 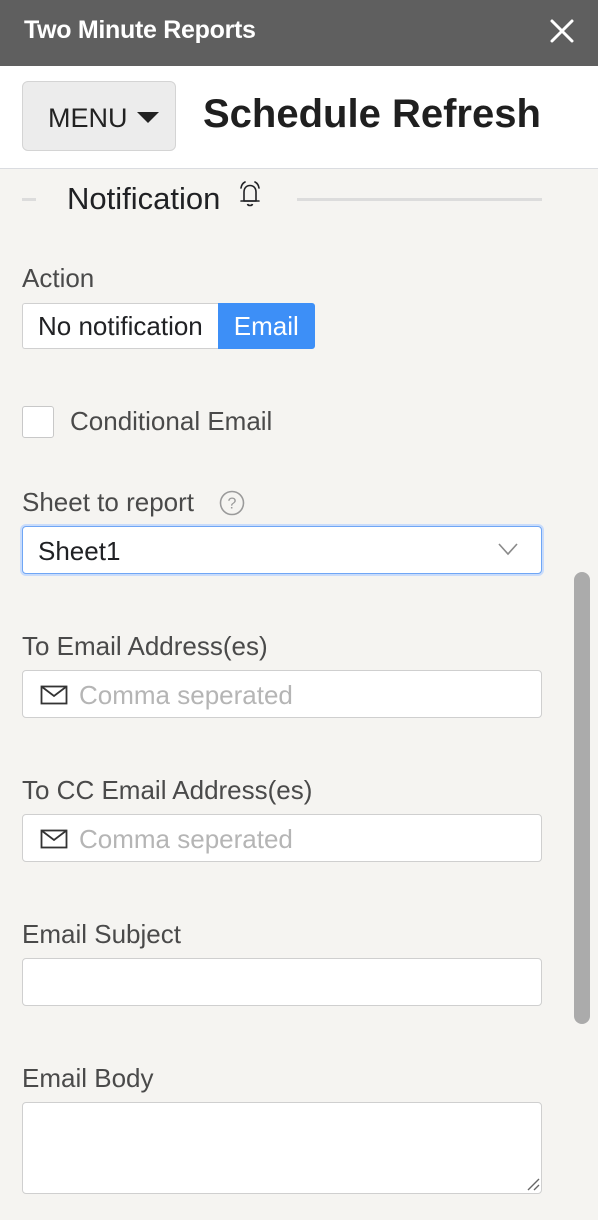 I want to click on chevron-down-icon, so click(x=508, y=549).